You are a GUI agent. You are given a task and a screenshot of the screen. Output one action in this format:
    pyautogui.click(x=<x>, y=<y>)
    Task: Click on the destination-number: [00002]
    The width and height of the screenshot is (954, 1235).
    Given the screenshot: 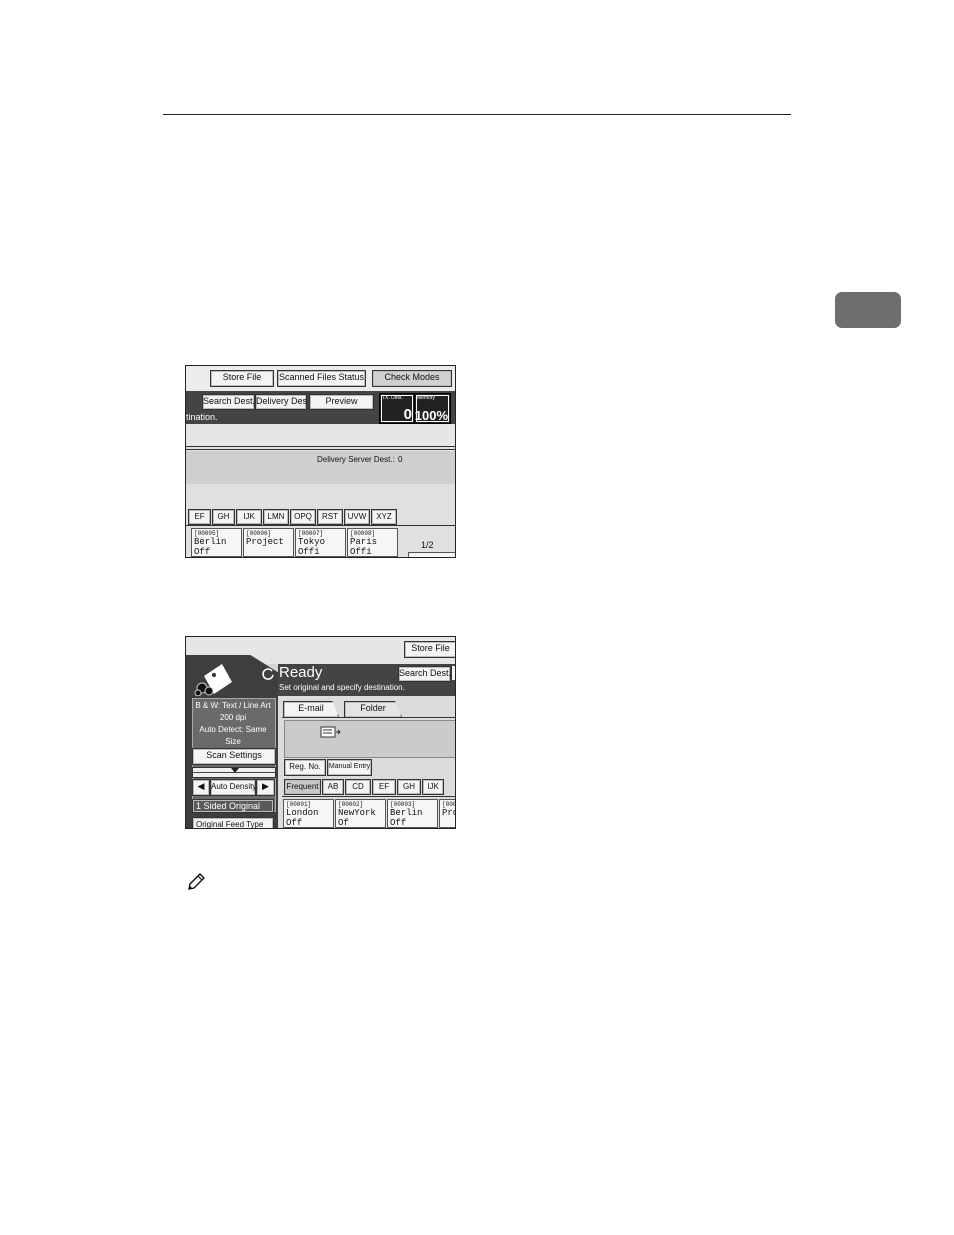 What is the action you would take?
    pyautogui.click(x=351, y=804)
    